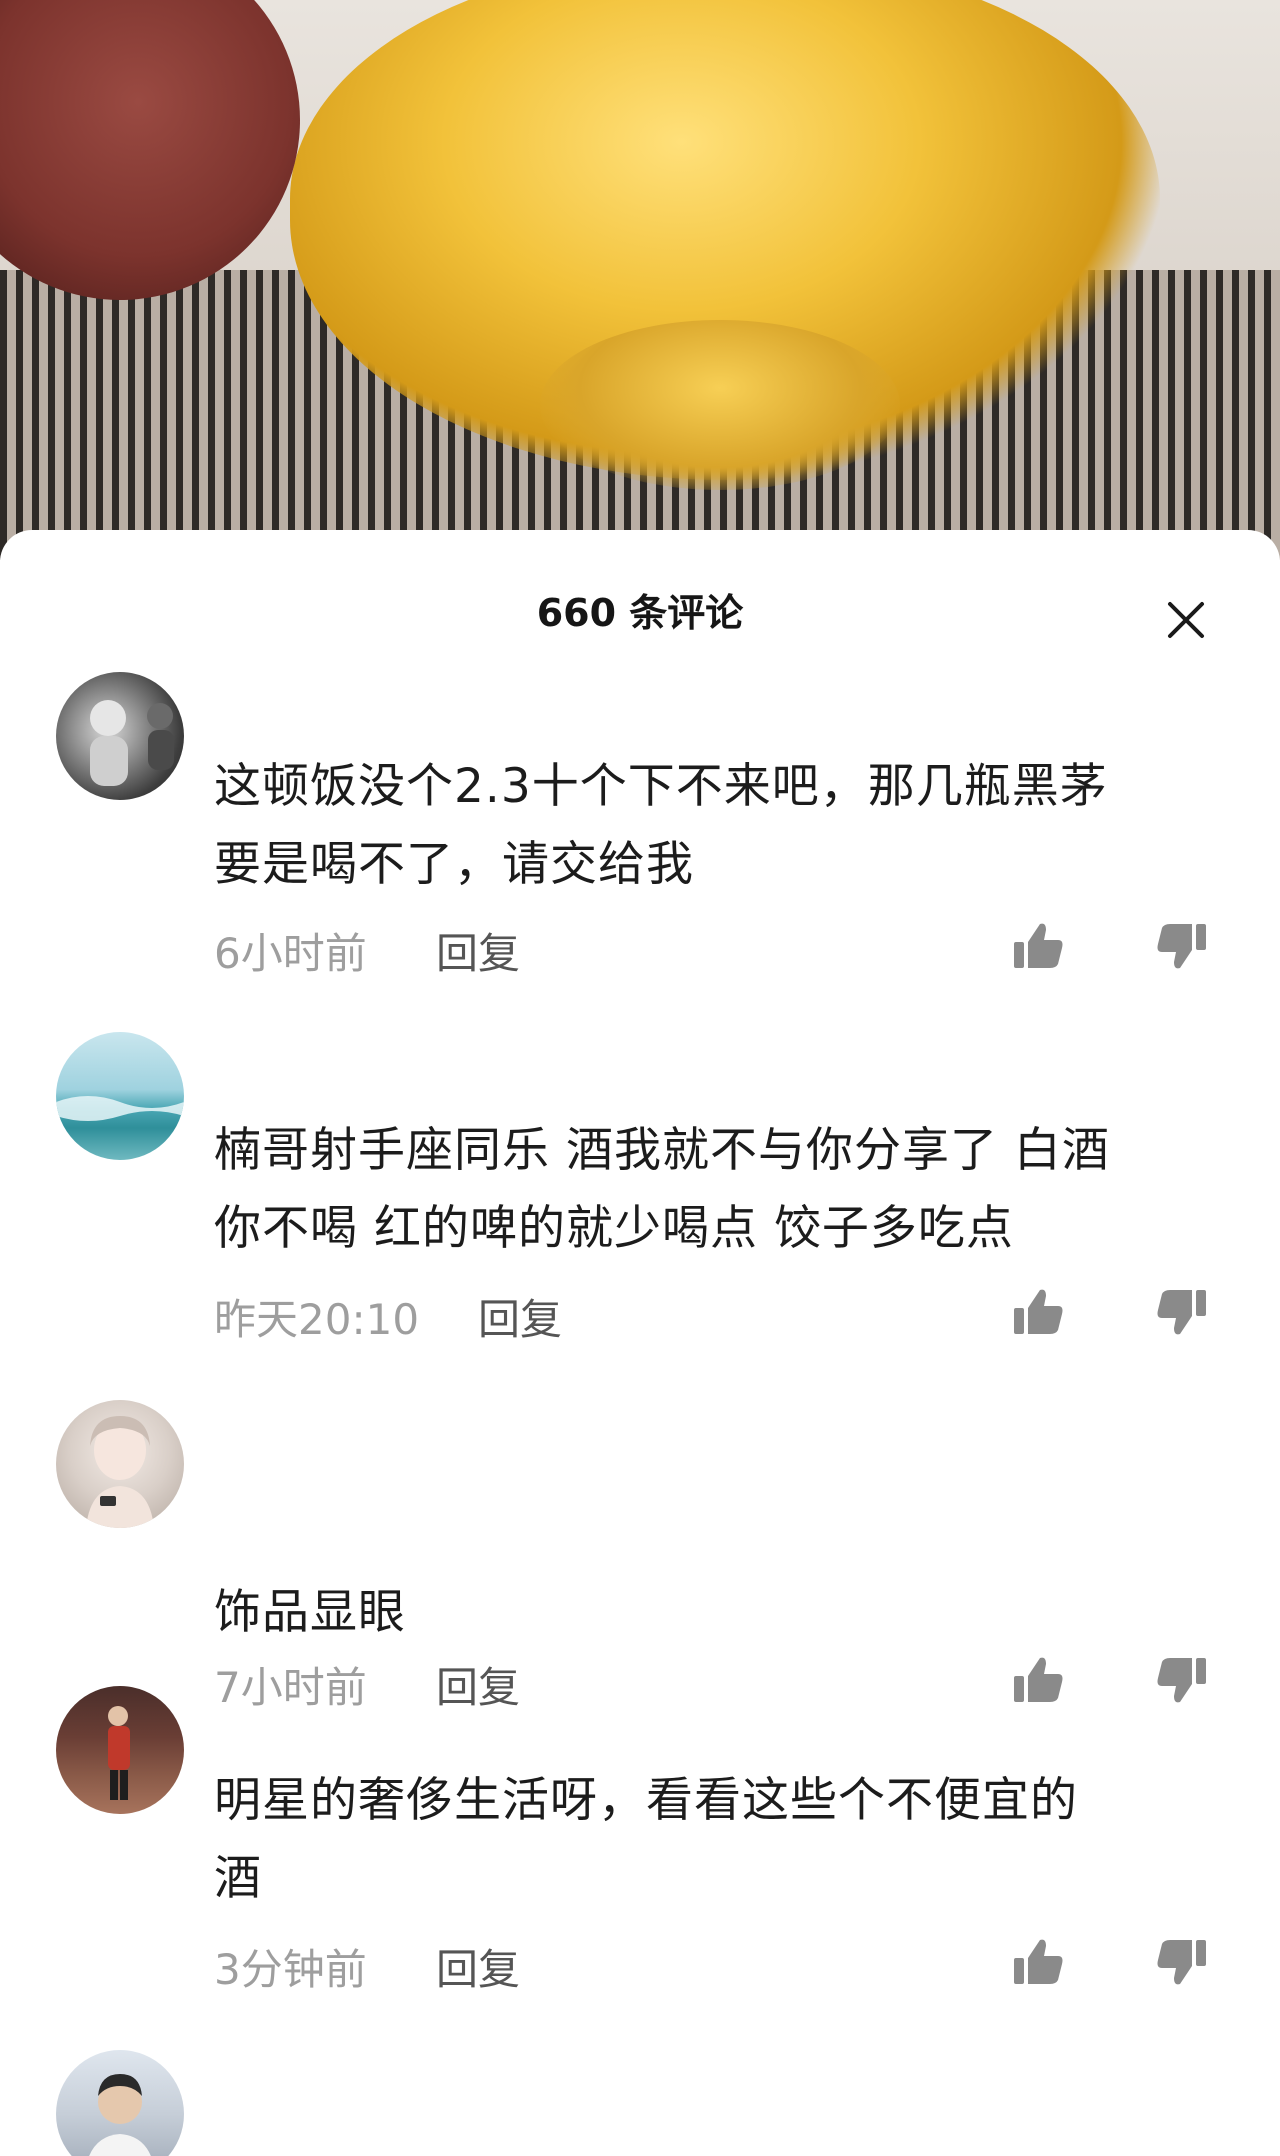 The width and height of the screenshot is (1280, 2156). Describe the element at coordinates (120, 1472) in the screenshot. I see `avatar-portrait-icon` at that location.